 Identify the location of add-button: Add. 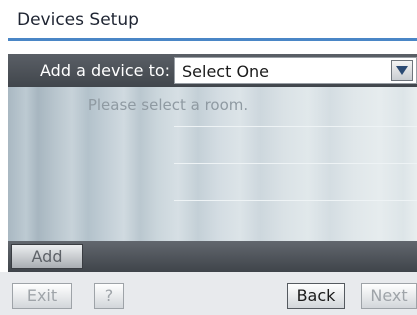
(47, 256).